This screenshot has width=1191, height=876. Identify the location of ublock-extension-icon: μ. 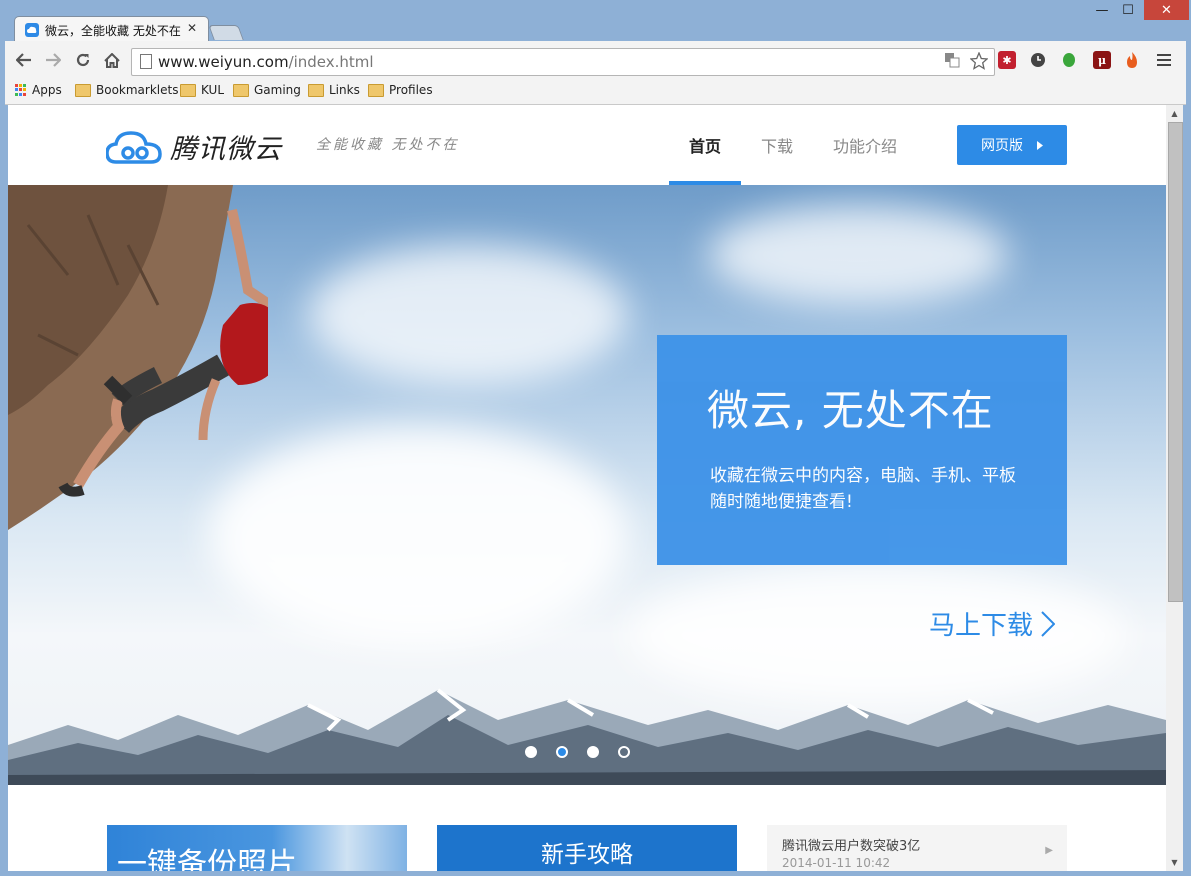
(1102, 60).